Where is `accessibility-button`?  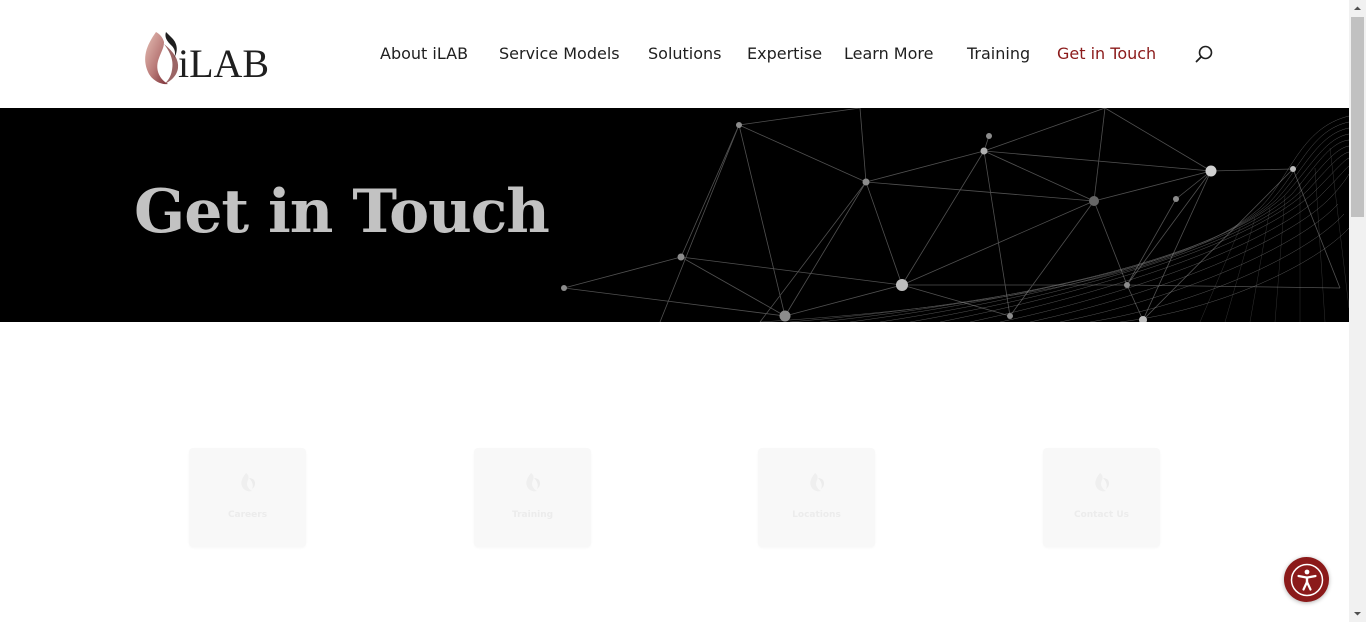
accessibility-button is located at coordinates (1306, 579).